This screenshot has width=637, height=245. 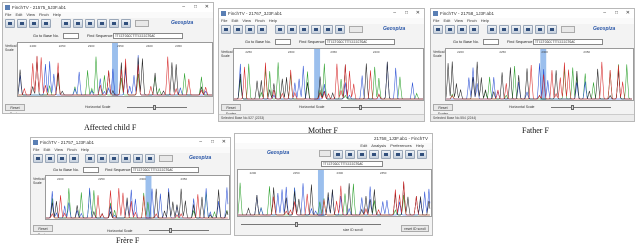 What do you see at coordinates (311, 224) in the screenshot?
I see `horizontal-scroll-track` at bounding box center [311, 224].